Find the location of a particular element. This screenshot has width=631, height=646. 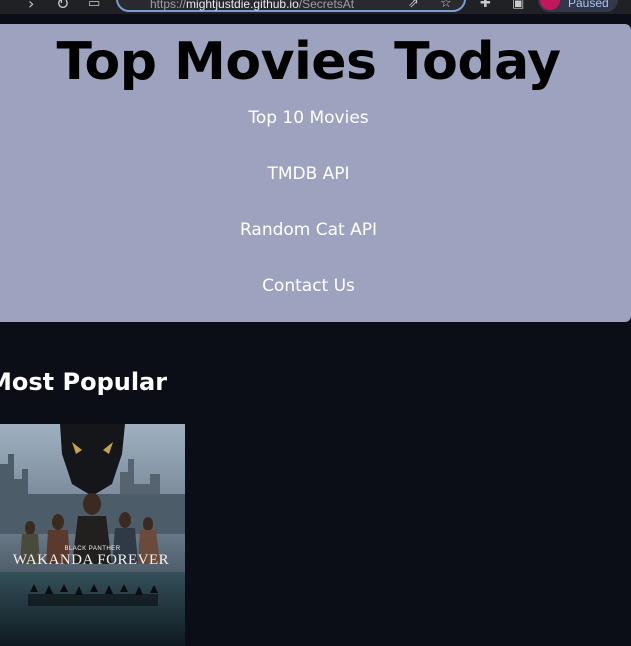

nav-link-top-10-movies: Top 10 Movies is located at coordinates (308, 118).